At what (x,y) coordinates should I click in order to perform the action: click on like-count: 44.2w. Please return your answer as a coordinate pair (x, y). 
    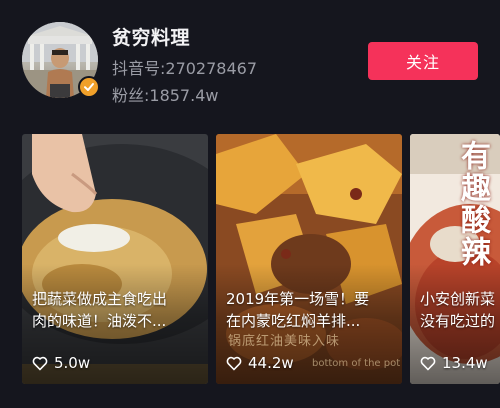
    Looking at the image, I should click on (260, 363).